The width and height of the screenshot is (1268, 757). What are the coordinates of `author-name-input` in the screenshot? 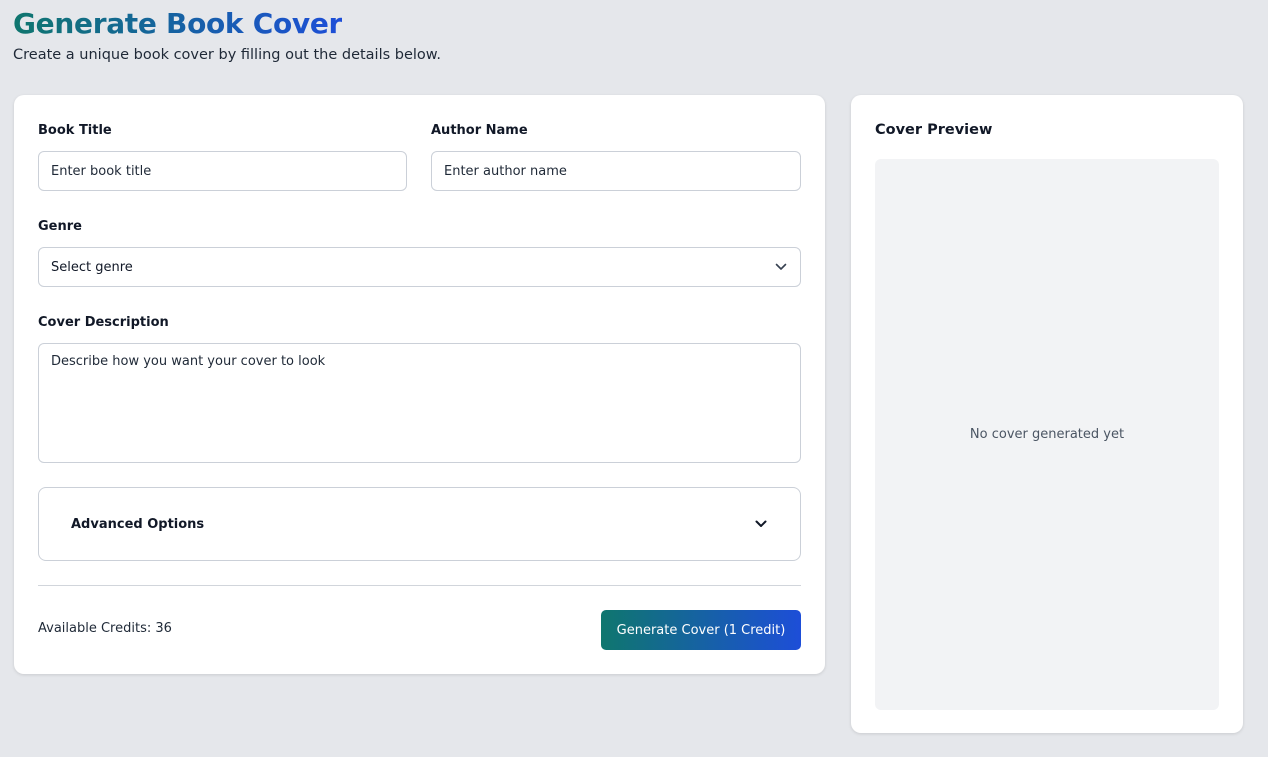 It's located at (616, 171).